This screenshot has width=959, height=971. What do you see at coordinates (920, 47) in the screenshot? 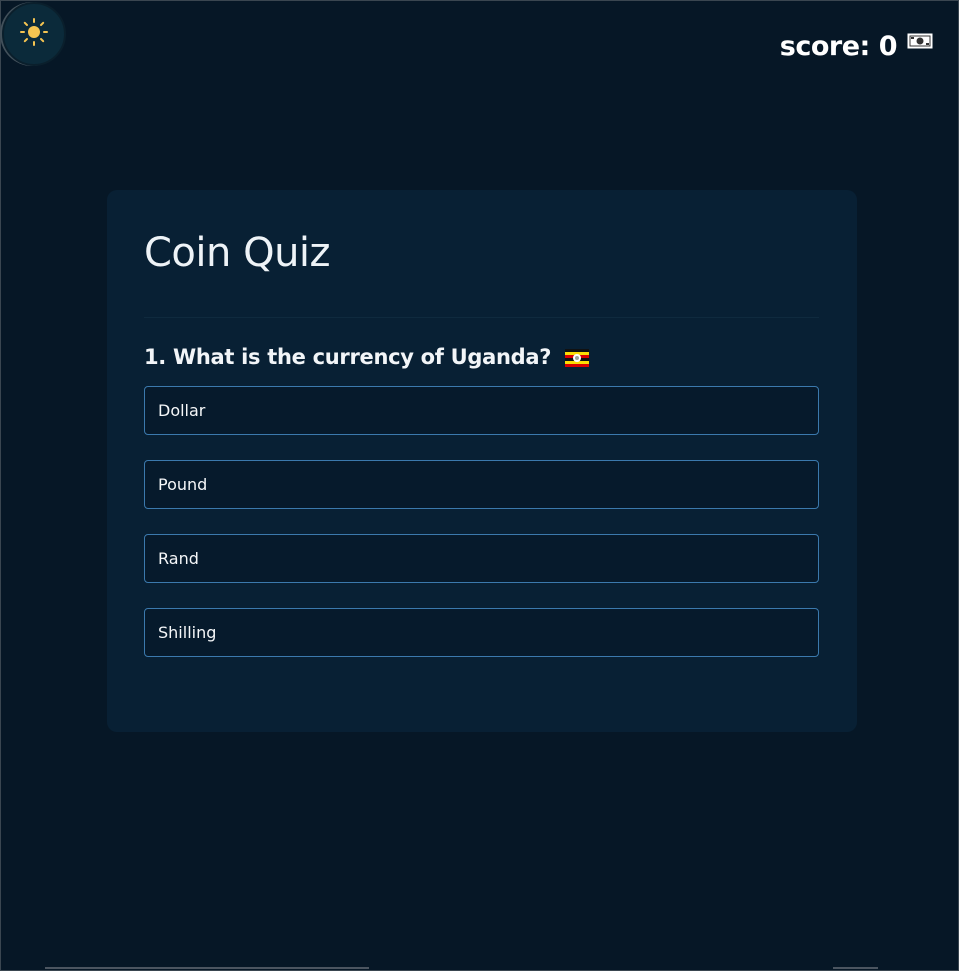
I see `money-icon` at bounding box center [920, 47].